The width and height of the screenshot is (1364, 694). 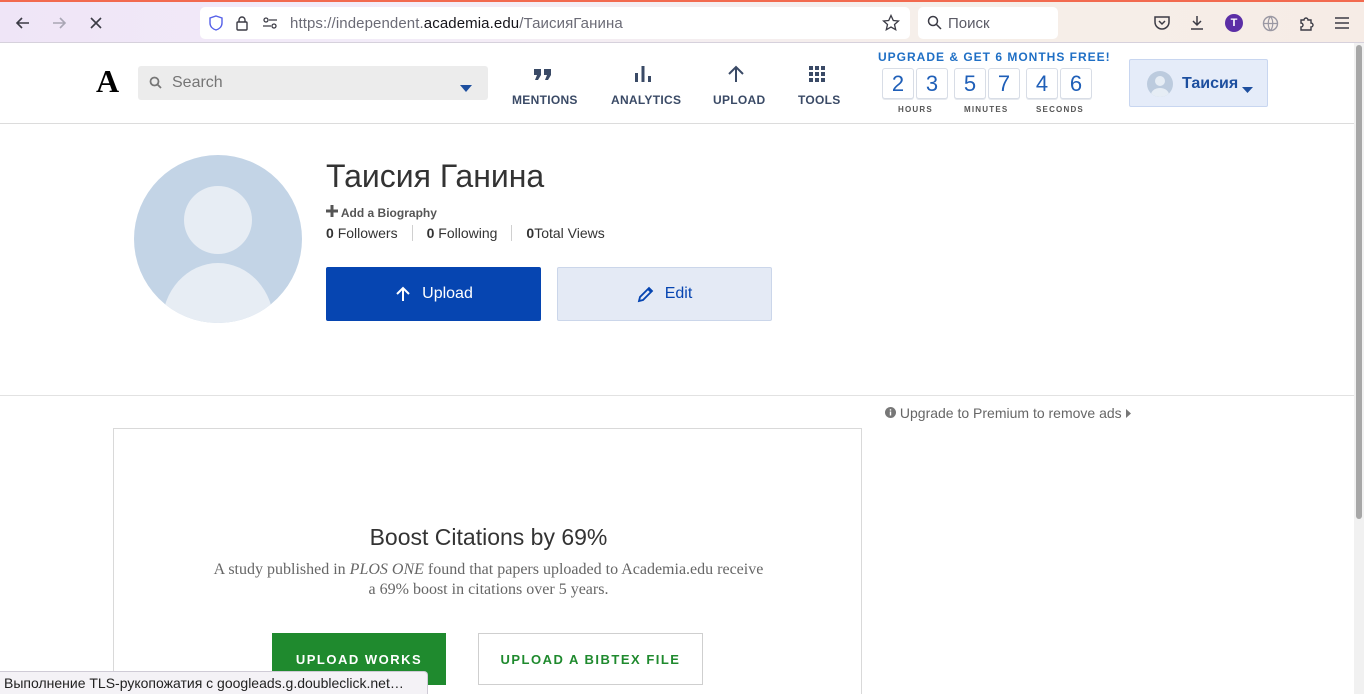 What do you see at coordinates (388, 213) in the screenshot?
I see `add-biography-label: Add a Biography` at bounding box center [388, 213].